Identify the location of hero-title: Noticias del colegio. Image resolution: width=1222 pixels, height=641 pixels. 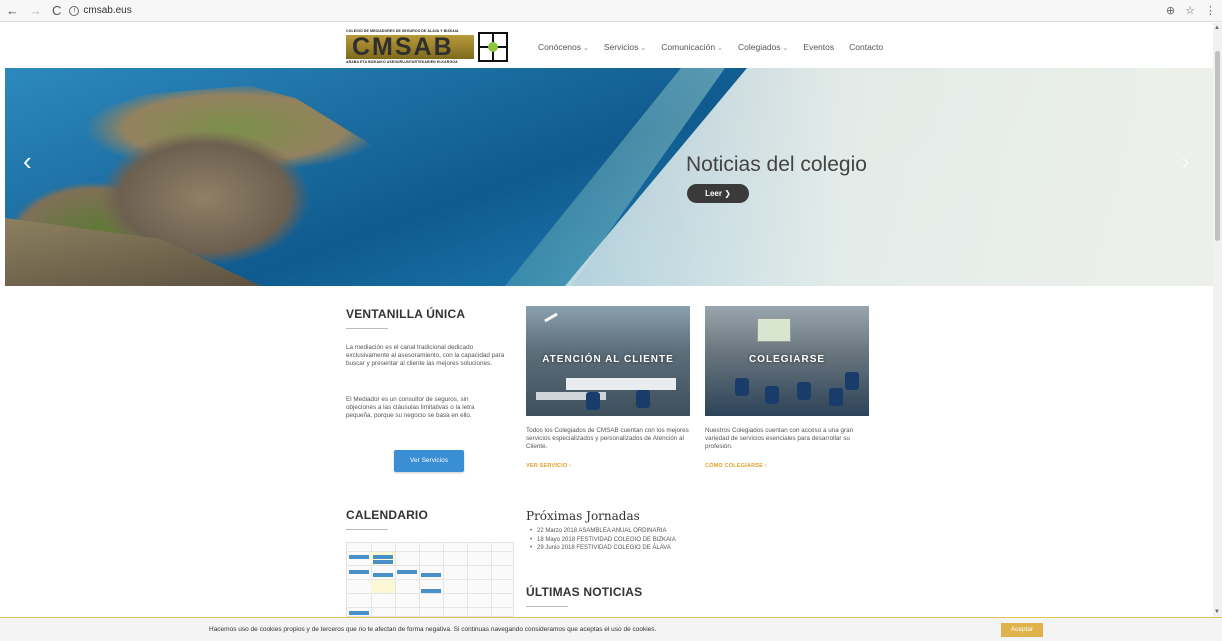
(776, 164).